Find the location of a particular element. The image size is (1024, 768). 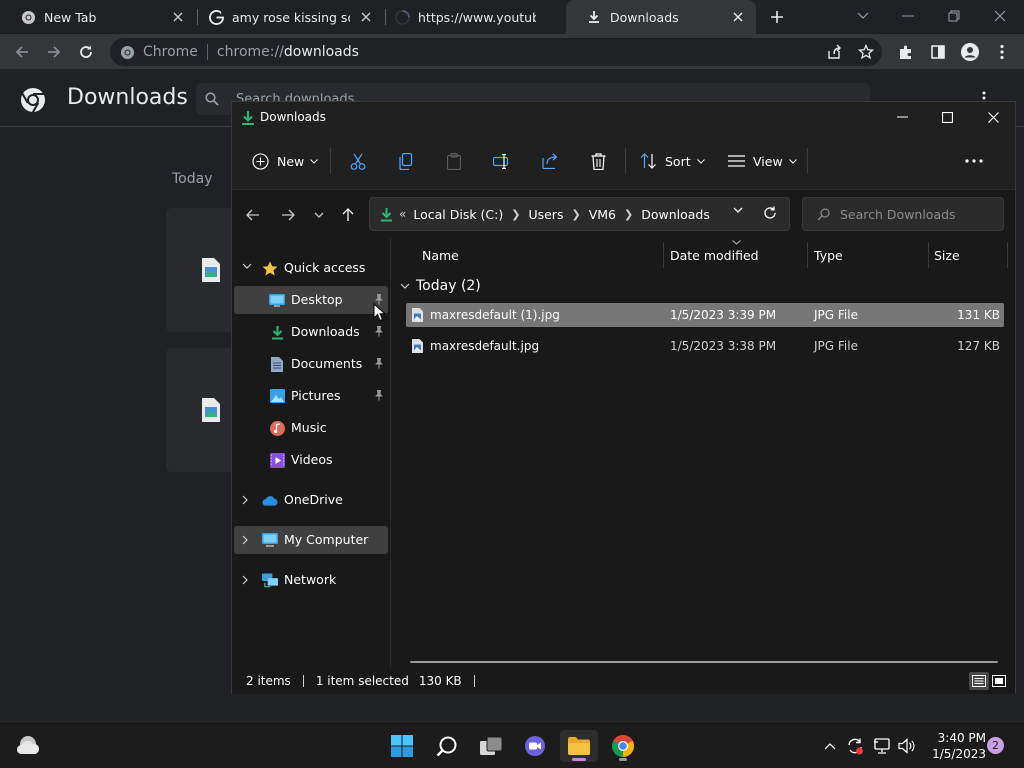

maximize-icon is located at coordinates (947, 117).